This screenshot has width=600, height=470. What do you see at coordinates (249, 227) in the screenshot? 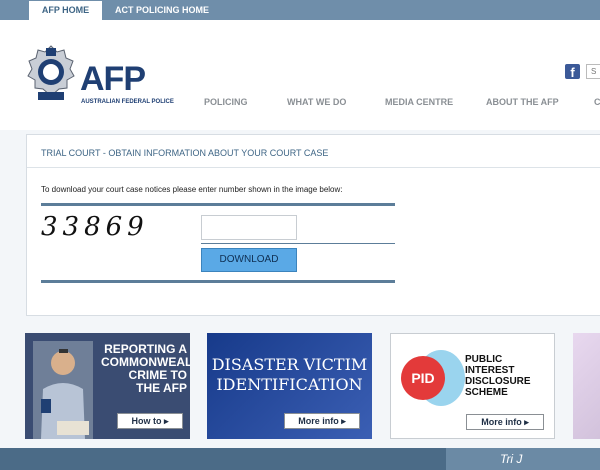
I see `captcha-code-input` at bounding box center [249, 227].